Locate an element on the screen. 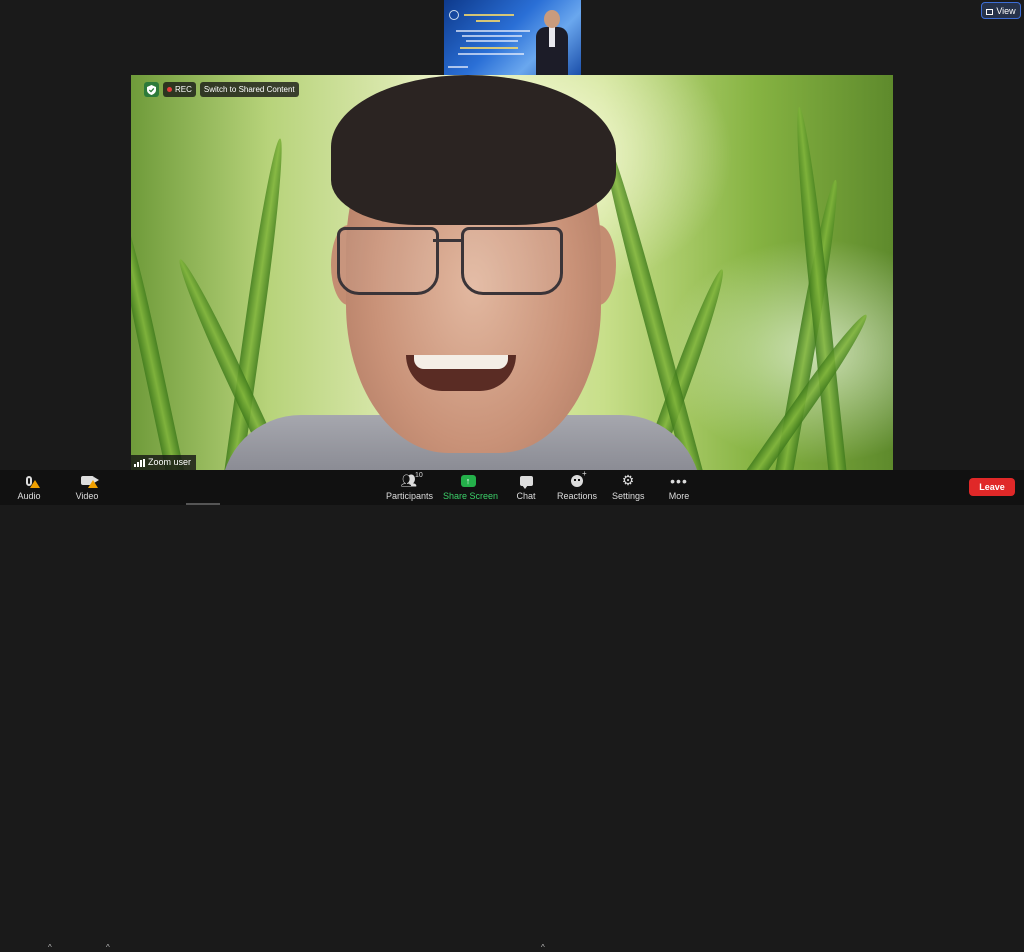 Image resolution: width=1024 pixels, height=952 pixels. settings-button: ⚙︎ Settings is located at coordinates (628, 486).